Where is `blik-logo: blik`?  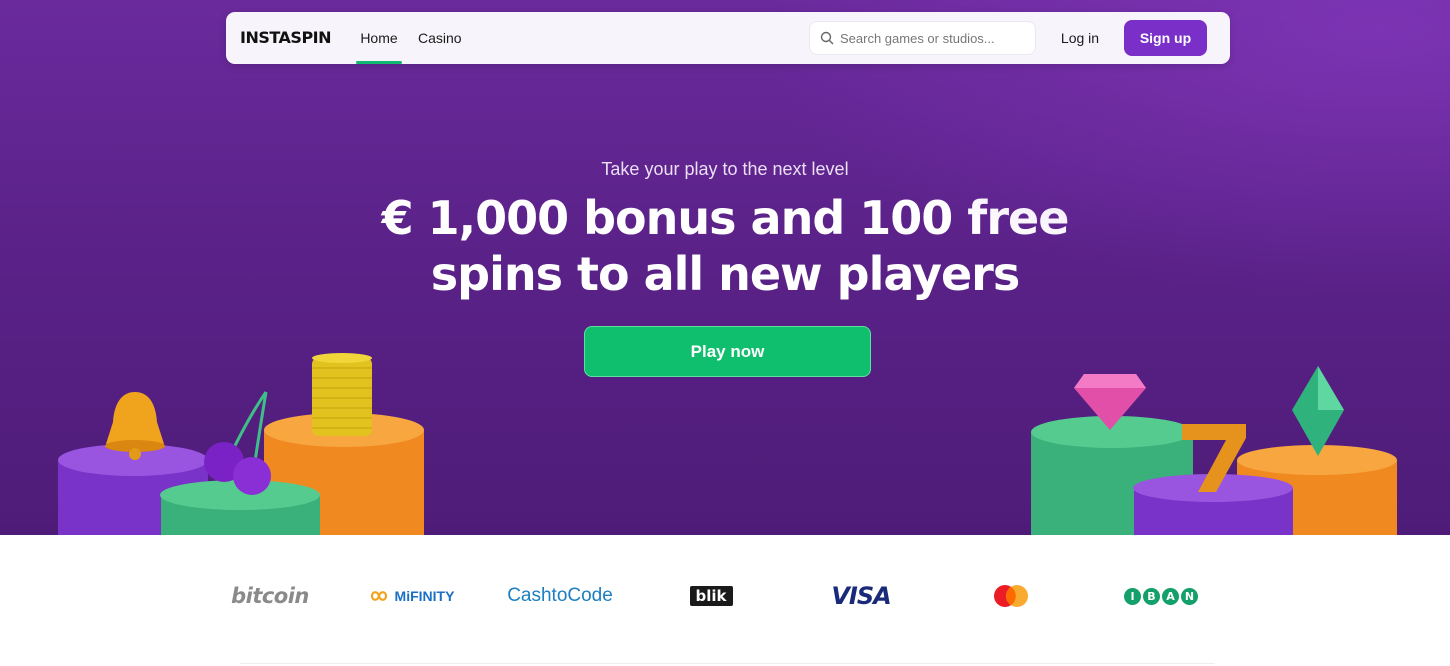
blik-logo: blik is located at coordinates (711, 596).